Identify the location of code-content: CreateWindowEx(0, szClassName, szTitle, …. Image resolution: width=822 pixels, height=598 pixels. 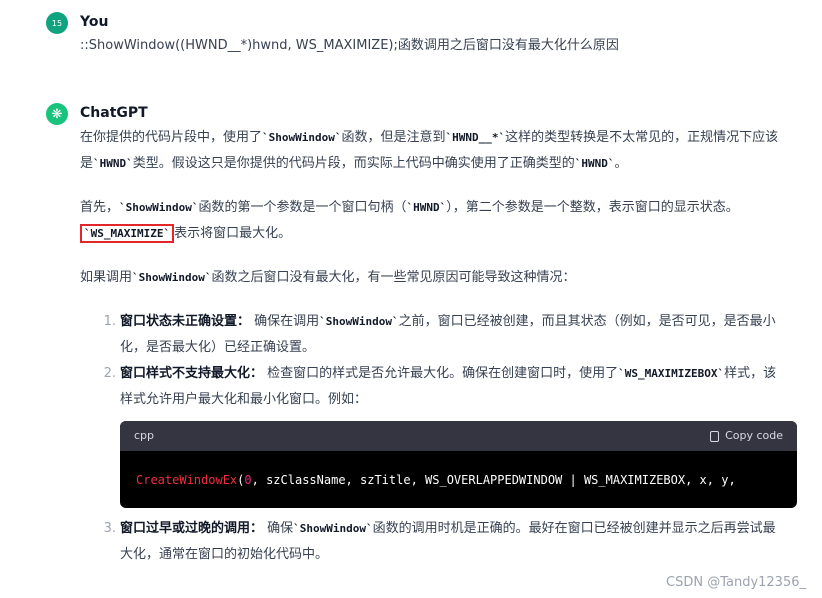
(458, 479).